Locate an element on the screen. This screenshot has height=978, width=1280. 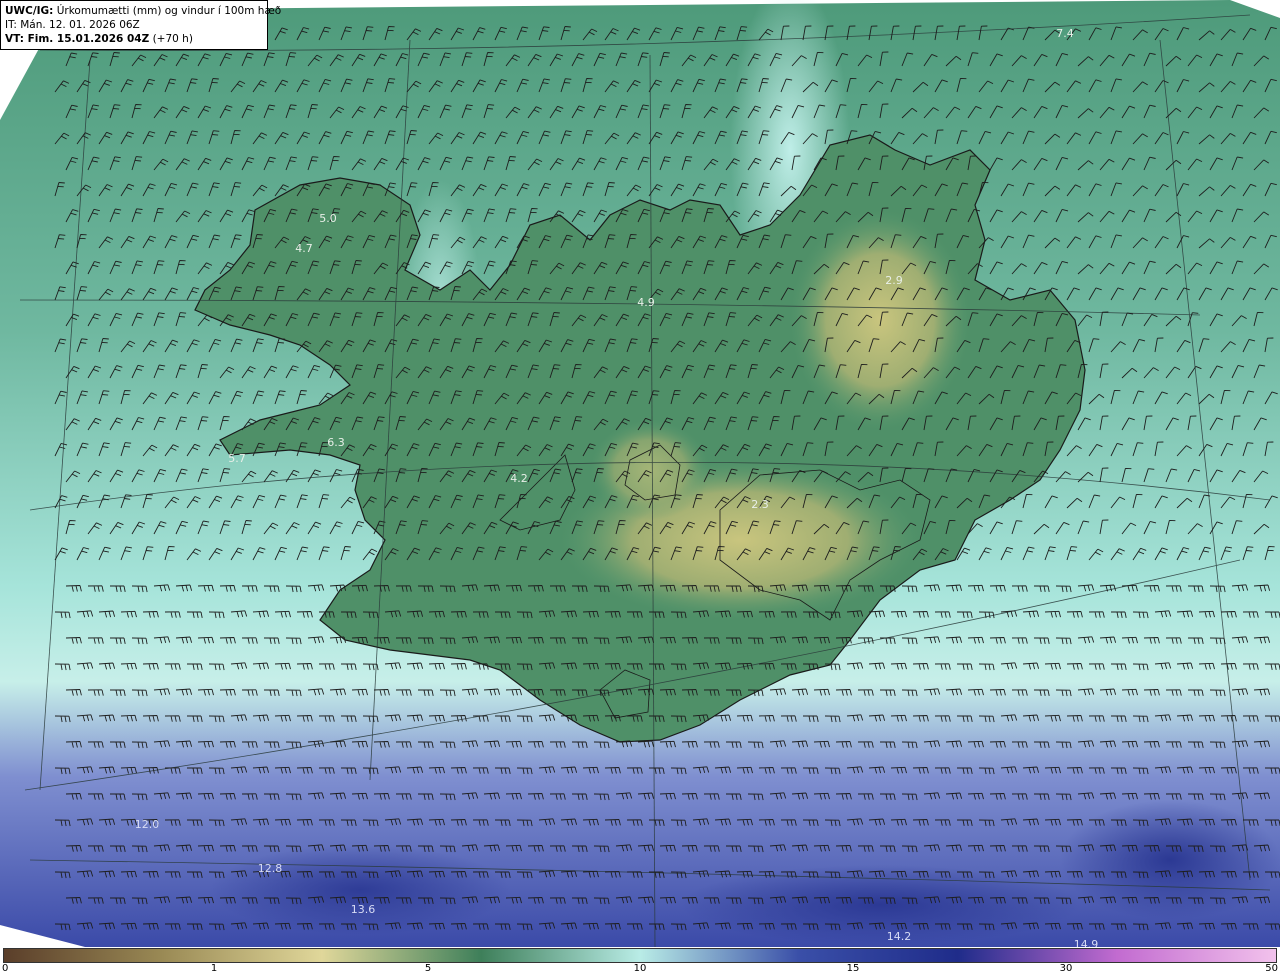
precip-label-12: 14.2 is located at coordinates (899, 936).